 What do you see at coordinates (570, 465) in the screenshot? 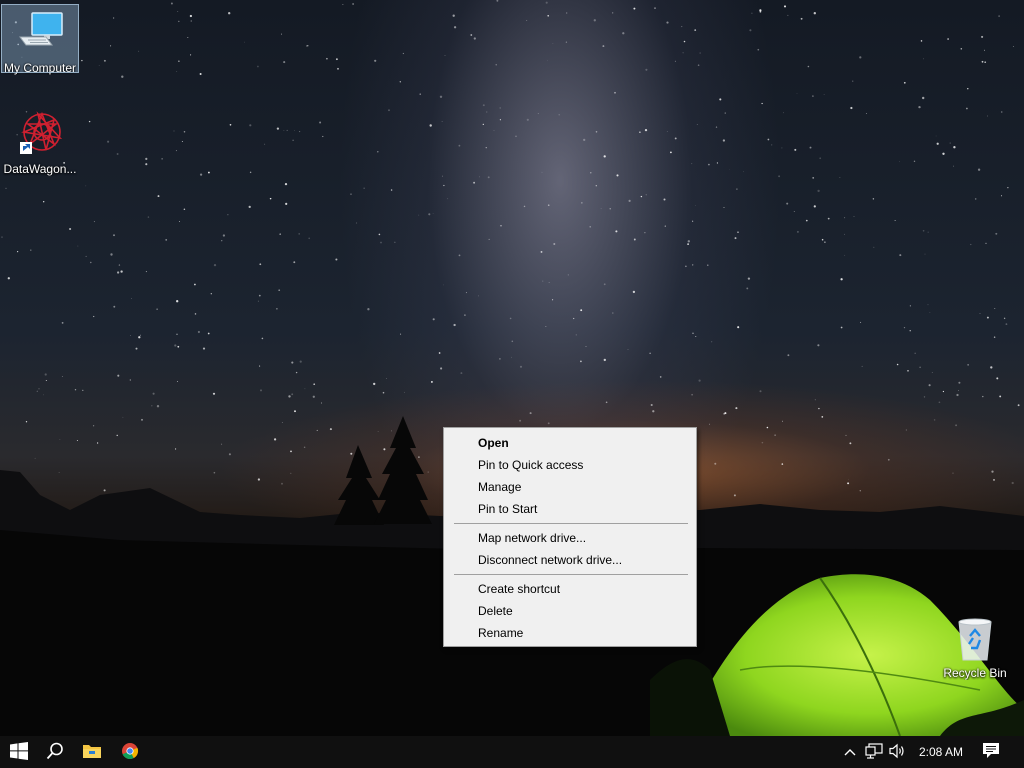
I see `menu-item-pin-quick-access: Pin to Quick access` at bounding box center [570, 465].